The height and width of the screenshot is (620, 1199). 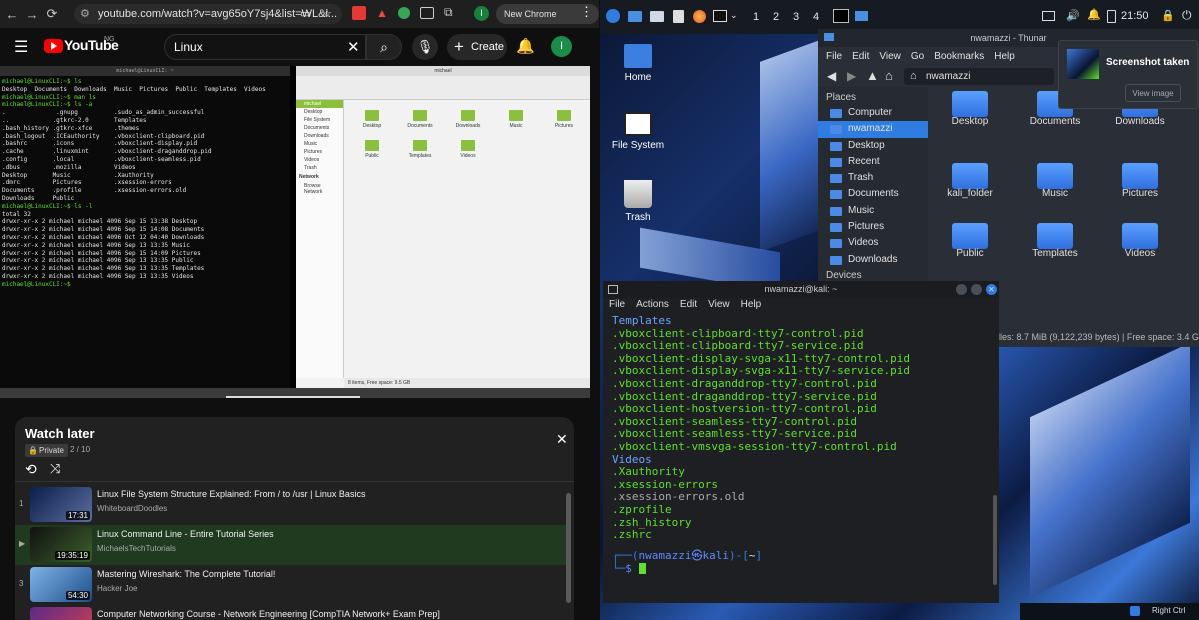 What do you see at coordinates (372, 149) in the screenshot?
I see `fm-folder-item: Public` at bounding box center [372, 149].